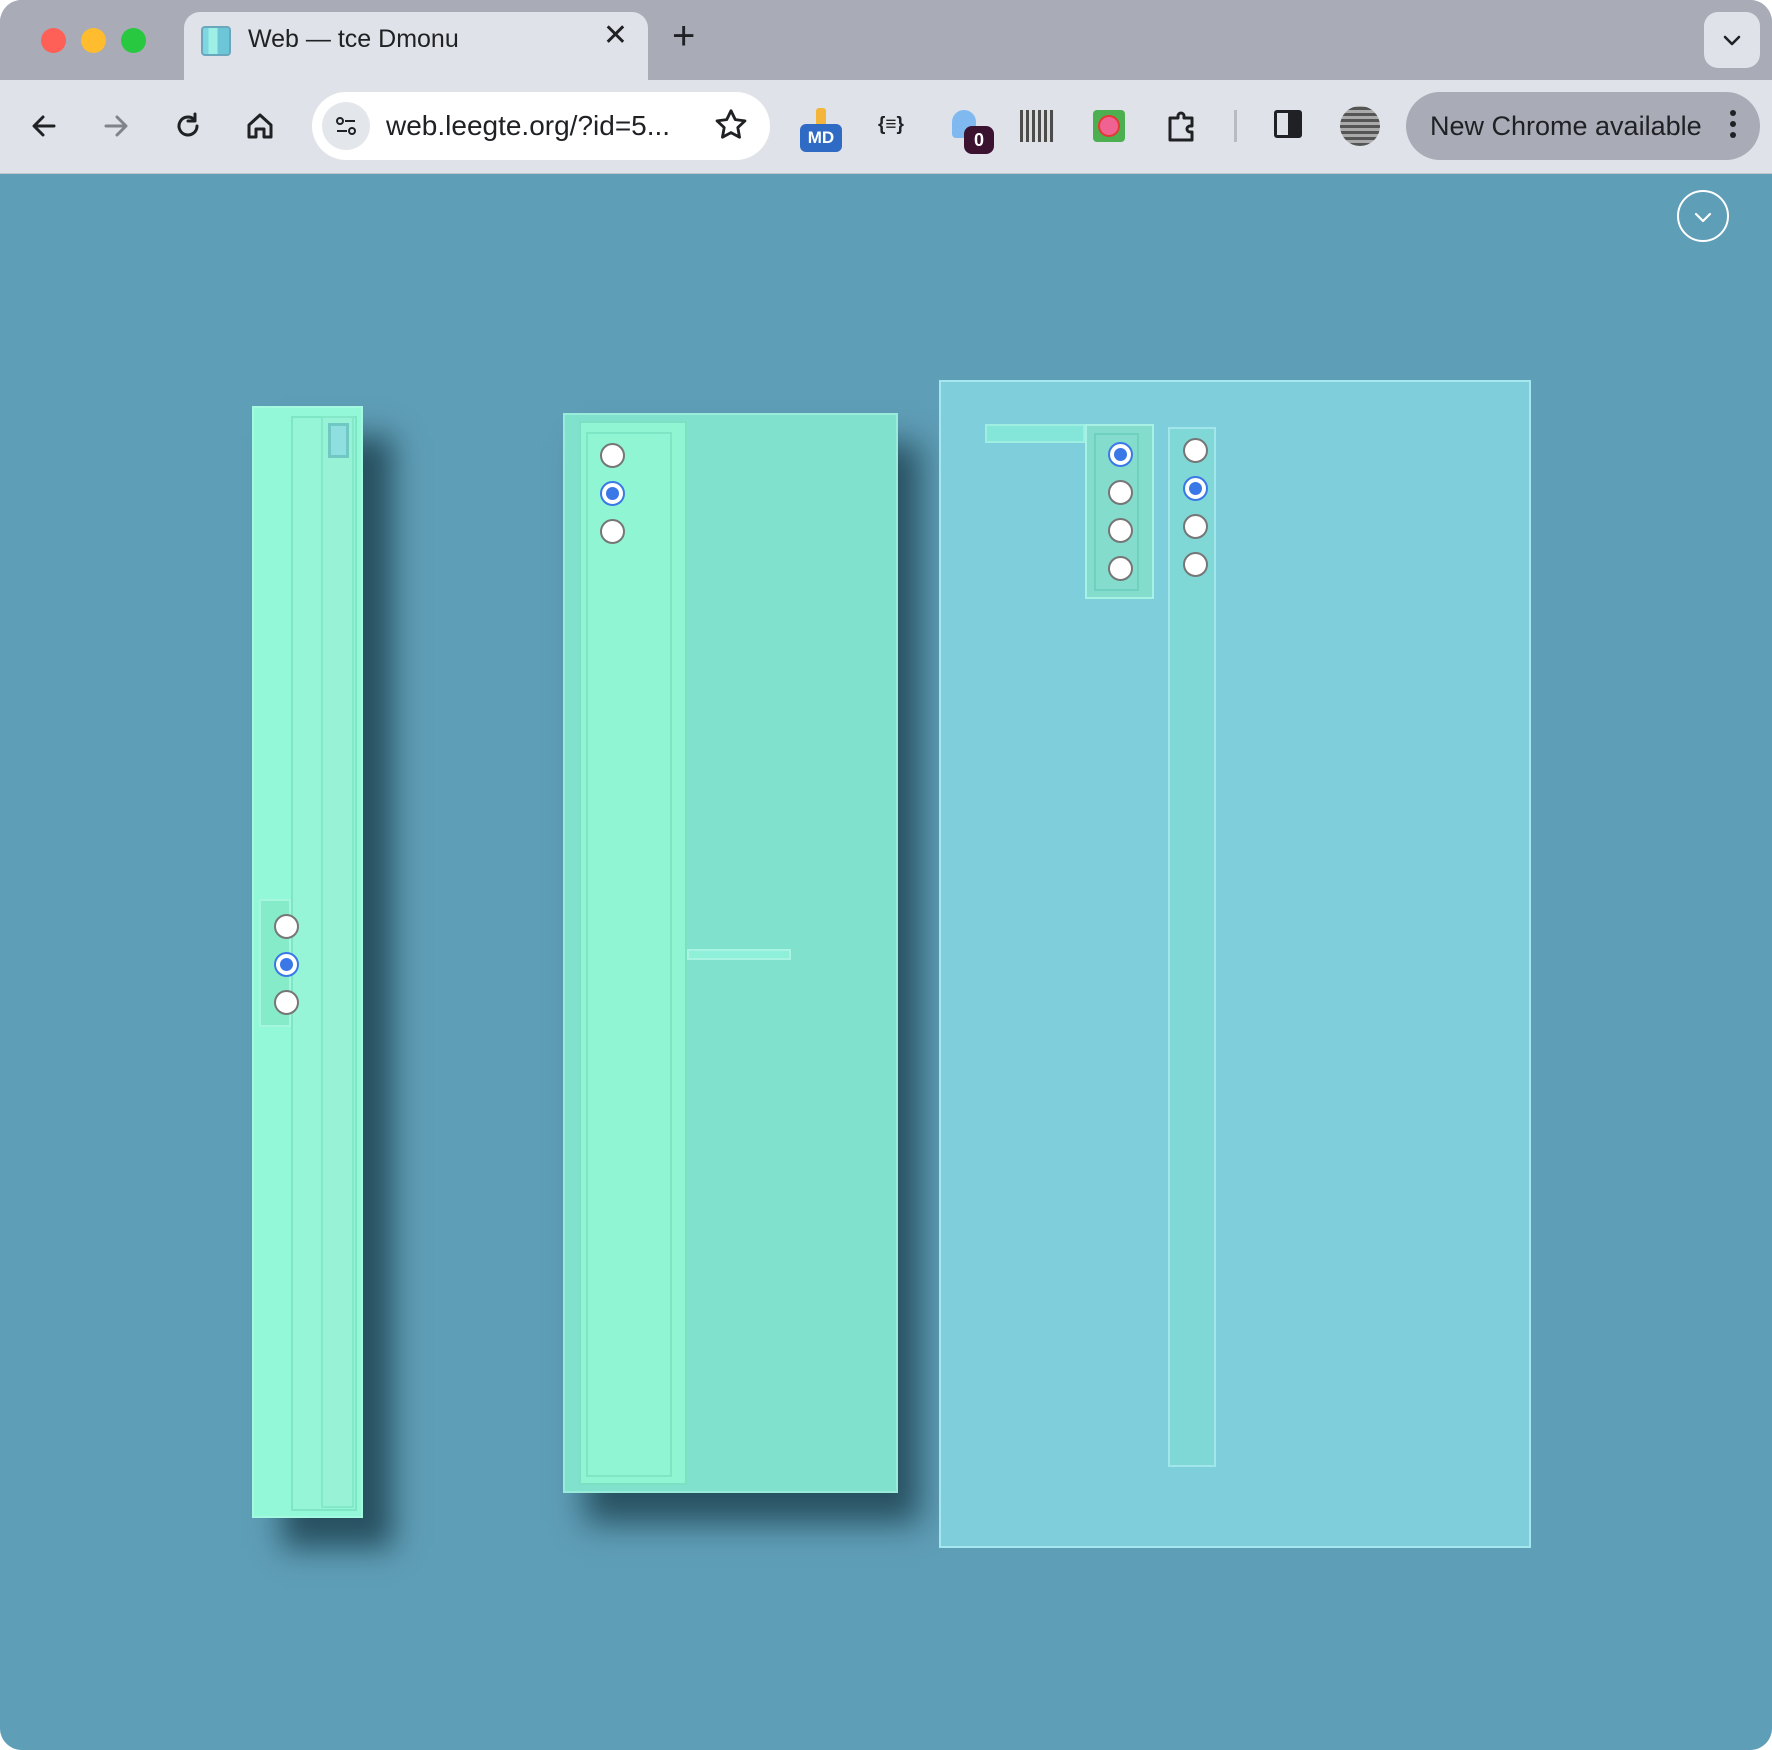 Image resolution: width=1772 pixels, height=1750 pixels. Describe the element at coordinates (821, 116) in the screenshot. I see `extension-md-icon-top` at that location.